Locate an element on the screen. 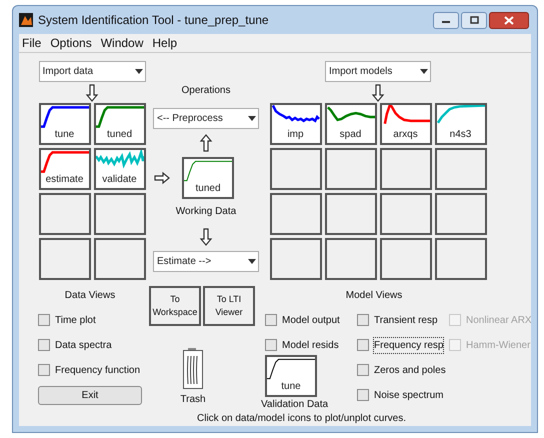  close-button is located at coordinates (509, 20).